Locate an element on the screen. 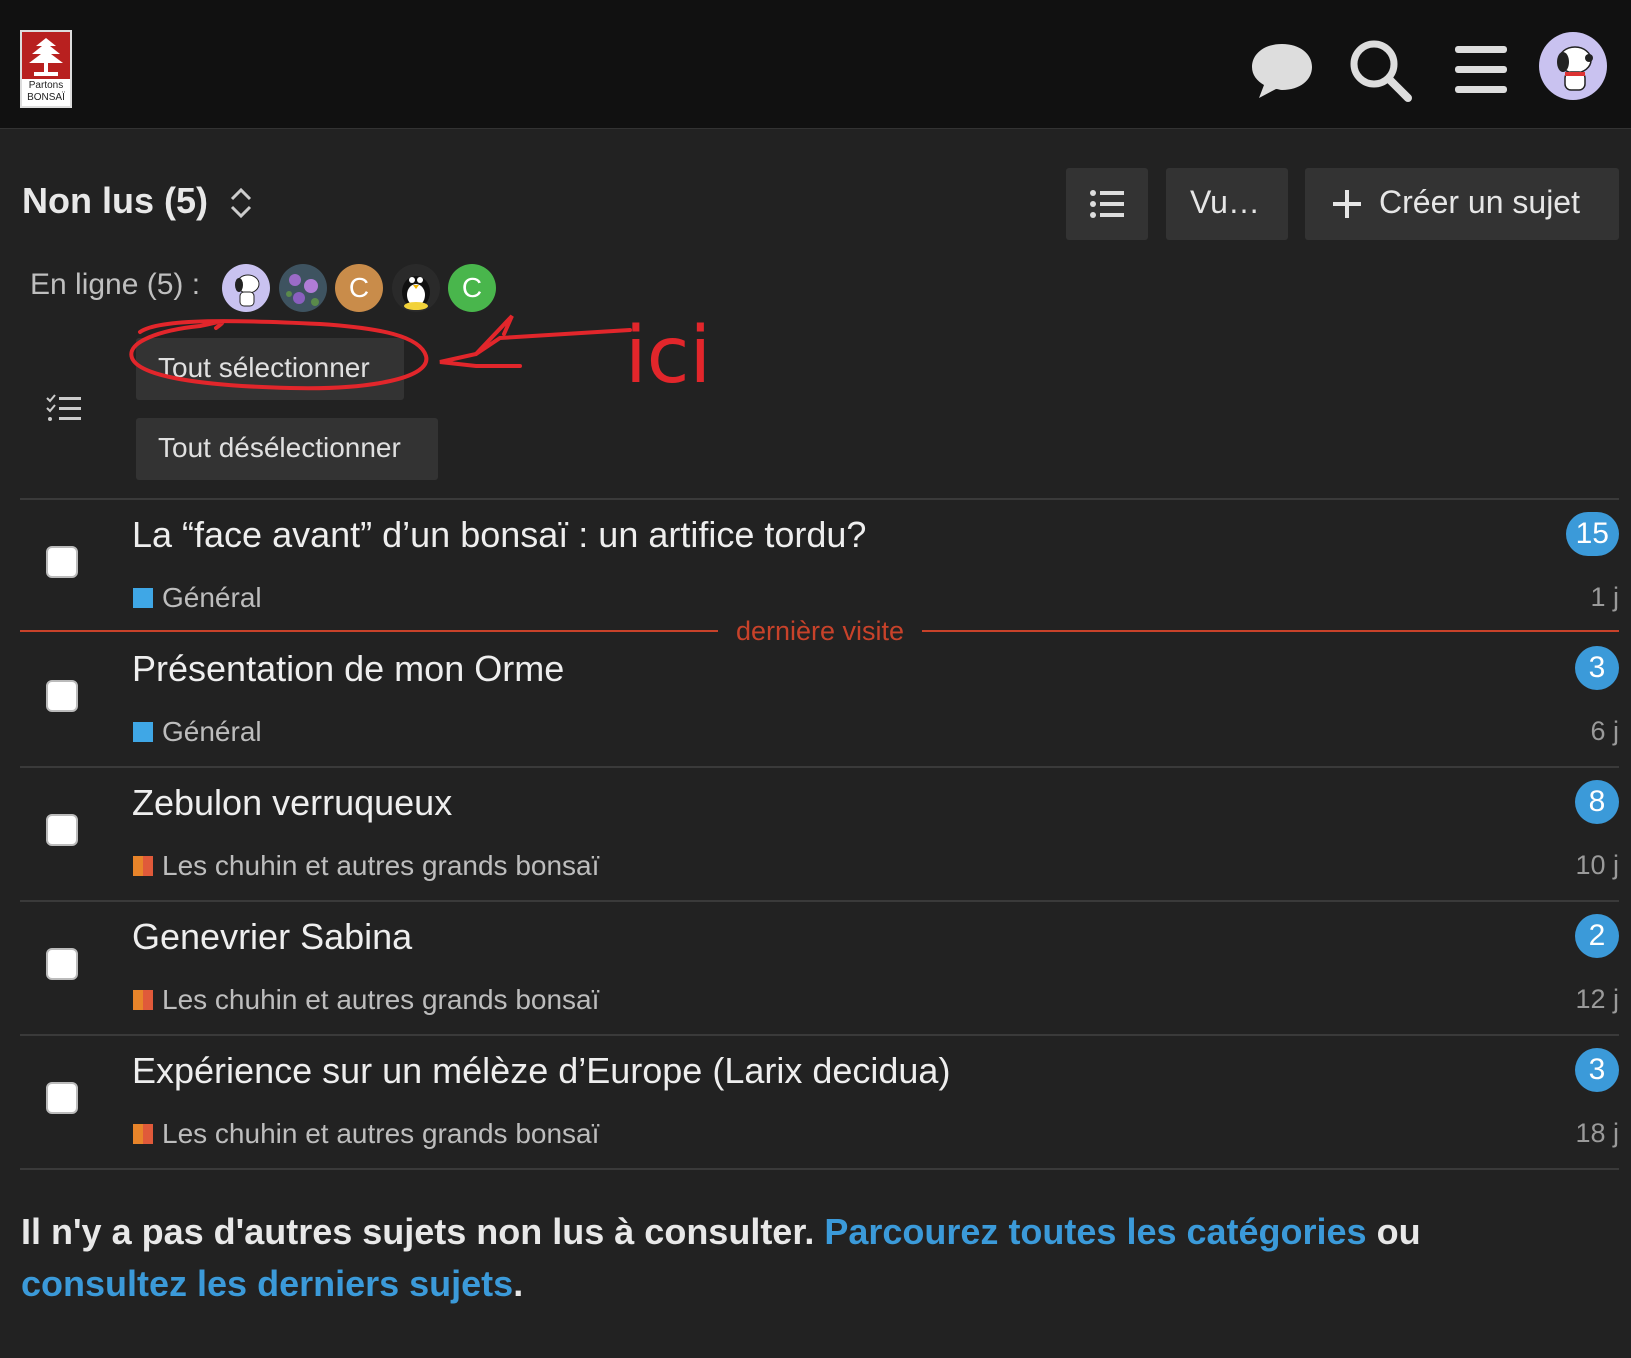  user-avatar is located at coordinates (1573, 66).